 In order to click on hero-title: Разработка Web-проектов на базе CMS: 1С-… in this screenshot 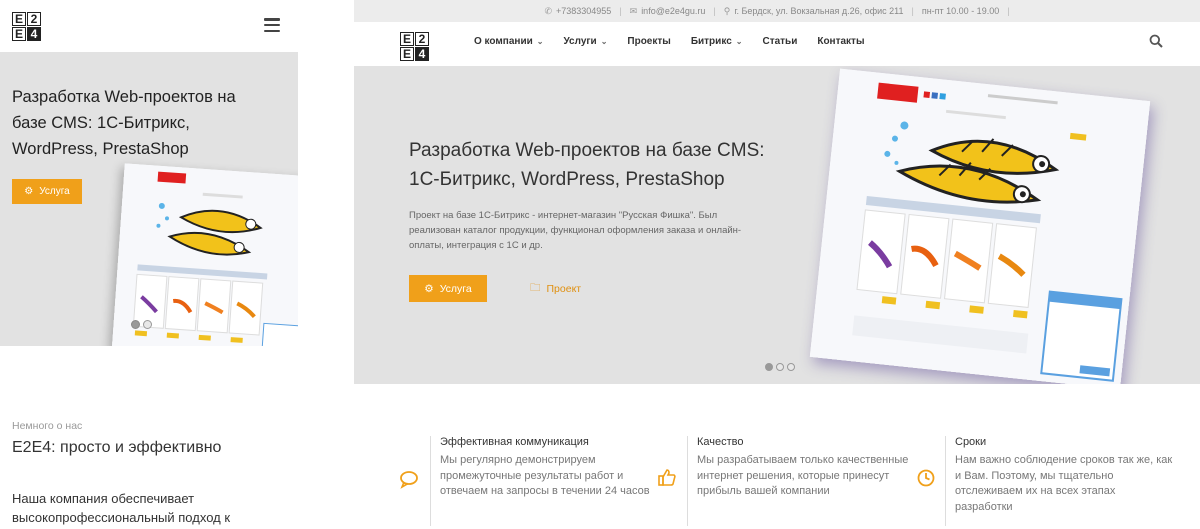, I will do `click(587, 165)`.